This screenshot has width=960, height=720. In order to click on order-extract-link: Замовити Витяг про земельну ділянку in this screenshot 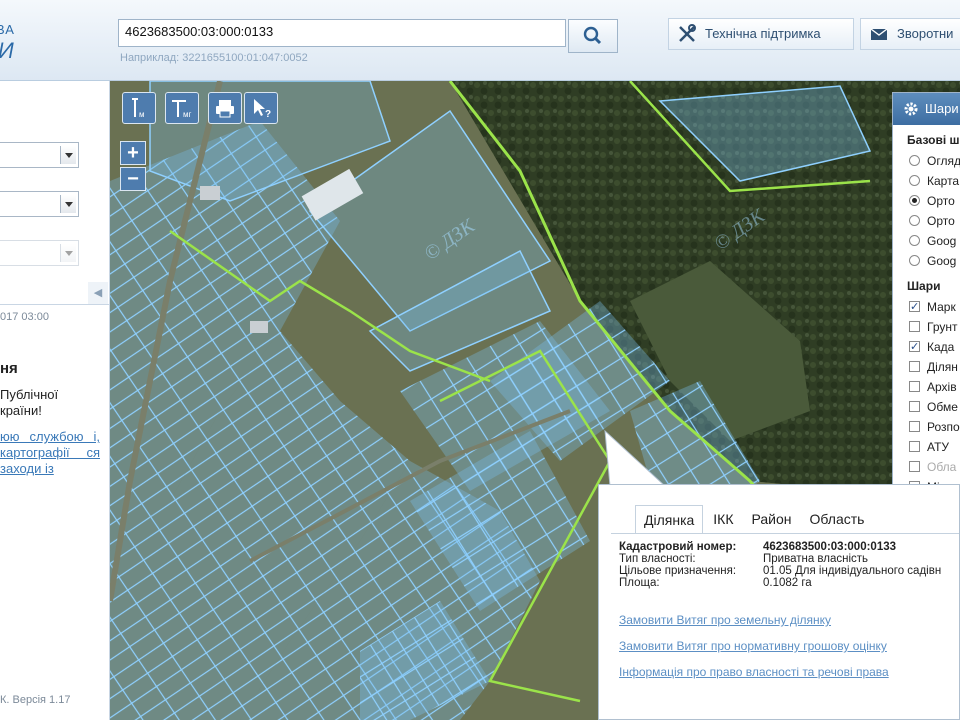, I will do `click(725, 620)`.